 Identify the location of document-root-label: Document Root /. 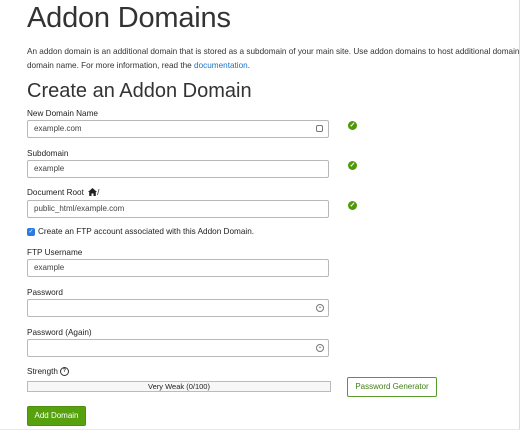
(63, 192).